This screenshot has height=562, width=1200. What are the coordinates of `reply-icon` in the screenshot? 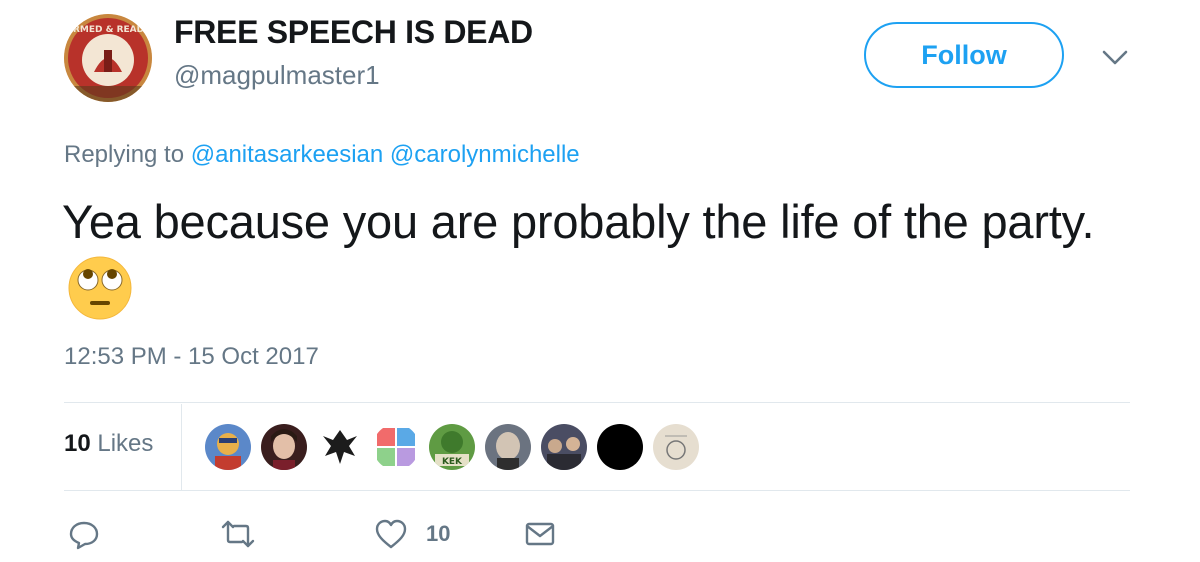 It's located at (84, 535).